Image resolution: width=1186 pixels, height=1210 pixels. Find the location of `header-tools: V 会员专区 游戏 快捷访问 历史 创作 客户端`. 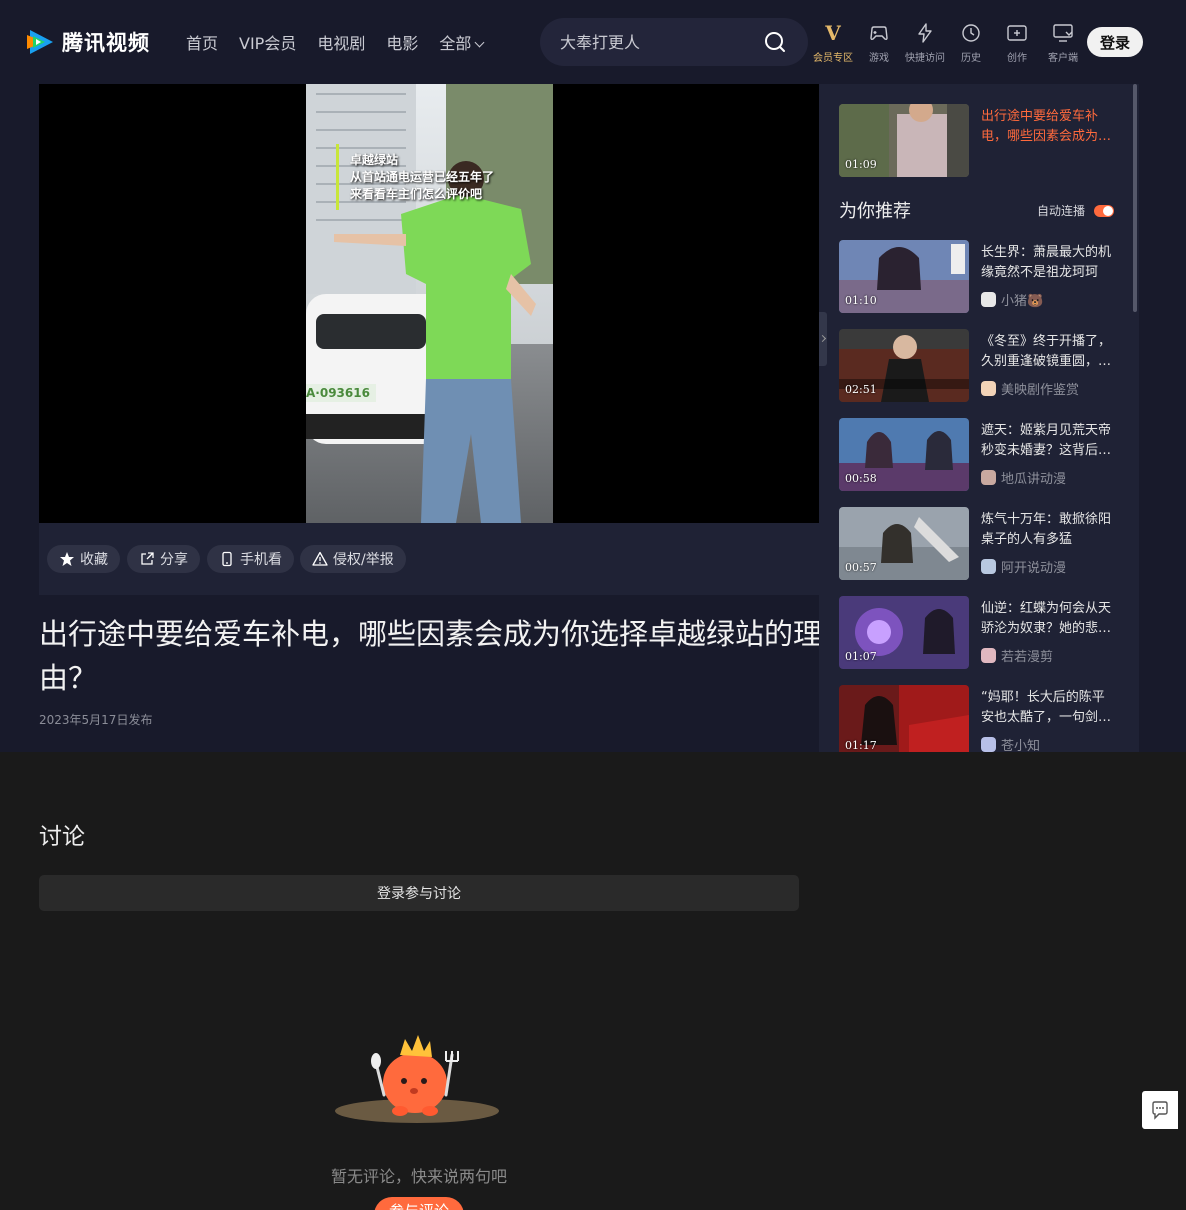

header-tools: V 会员专区 游戏 快捷访问 历史 创作 客户端 is located at coordinates (948, 43).